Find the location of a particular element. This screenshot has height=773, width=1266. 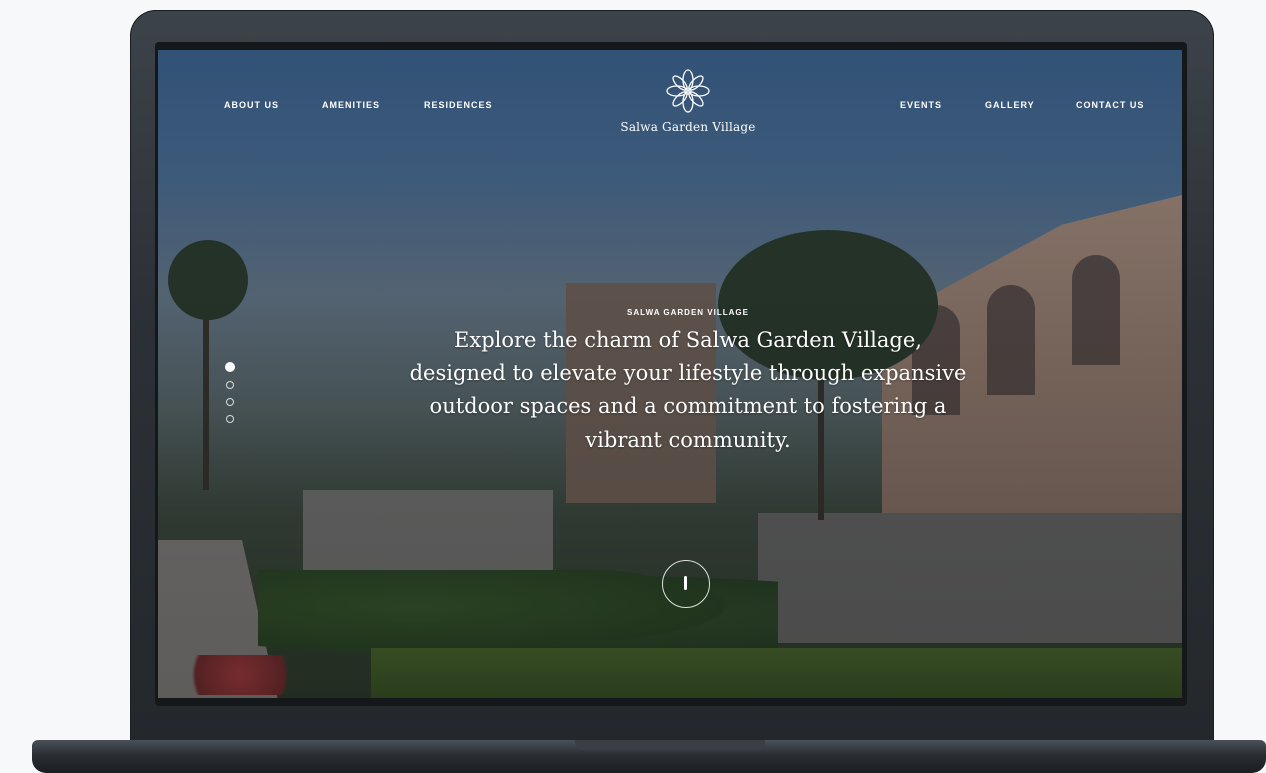

nav-residences: RESIDENCES is located at coordinates (458, 105).